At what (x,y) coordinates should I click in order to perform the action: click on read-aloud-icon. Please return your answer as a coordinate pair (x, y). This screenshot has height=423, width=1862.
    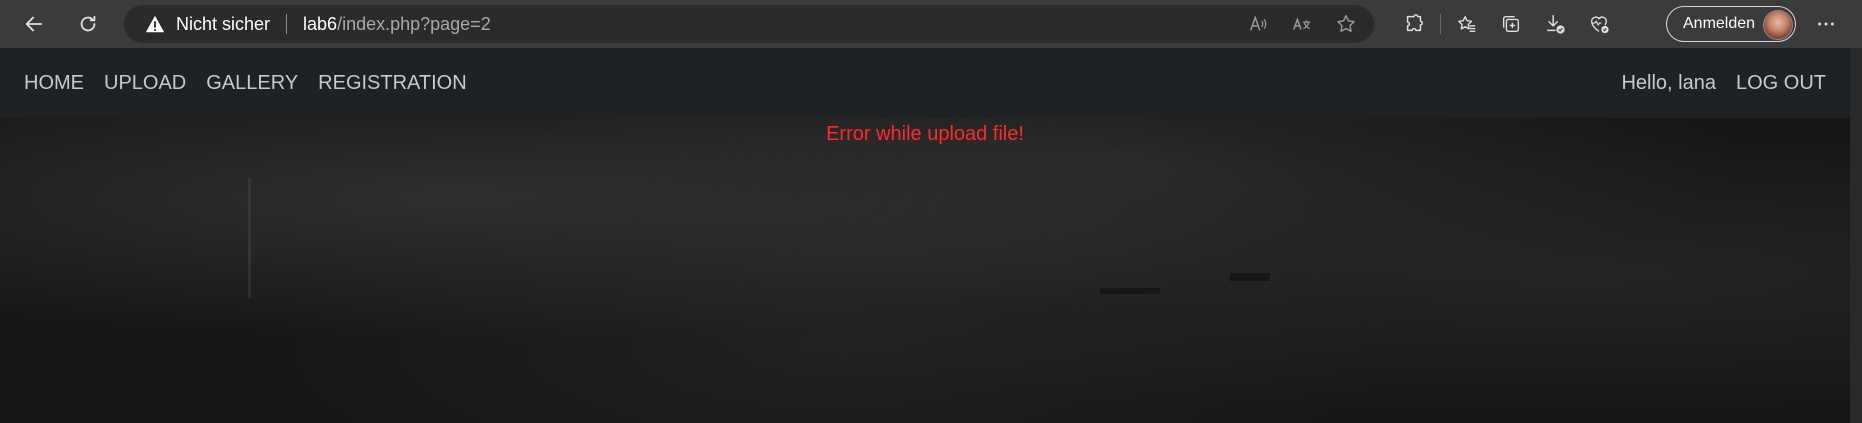
    Looking at the image, I should click on (1258, 24).